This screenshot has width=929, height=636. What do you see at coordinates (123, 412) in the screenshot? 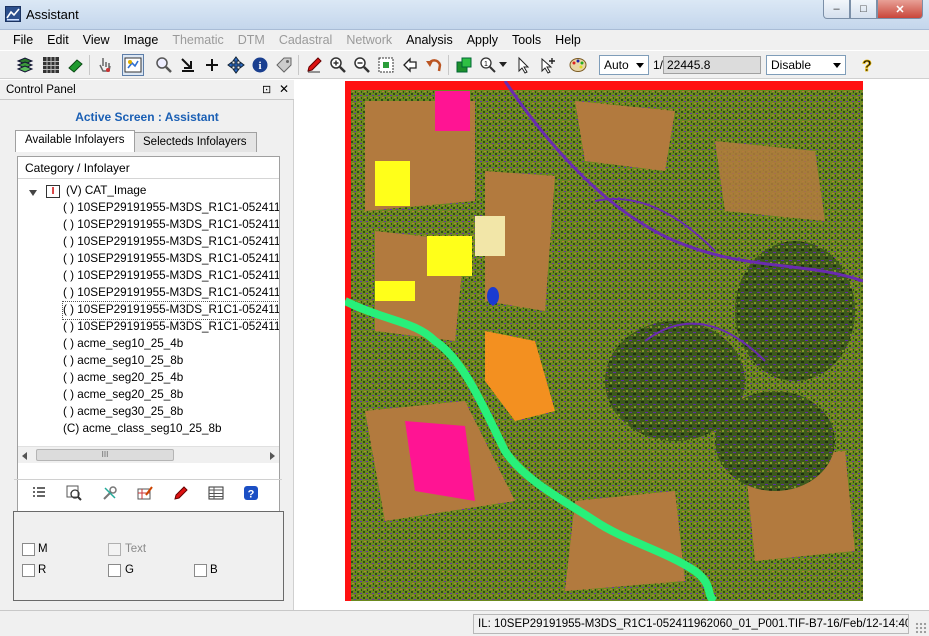
I see `list-item: ( ) acme_seg30_25_8b` at bounding box center [123, 412].